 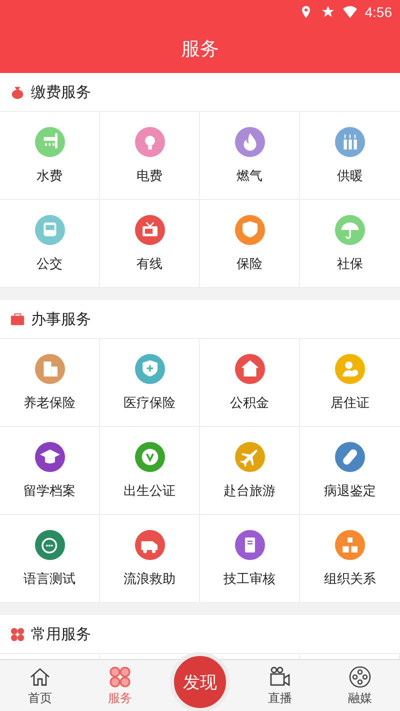 What do you see at coordinates (360, 676) in the screenshot?
I see `film-reel-icon` at bounding box center [360, 676].